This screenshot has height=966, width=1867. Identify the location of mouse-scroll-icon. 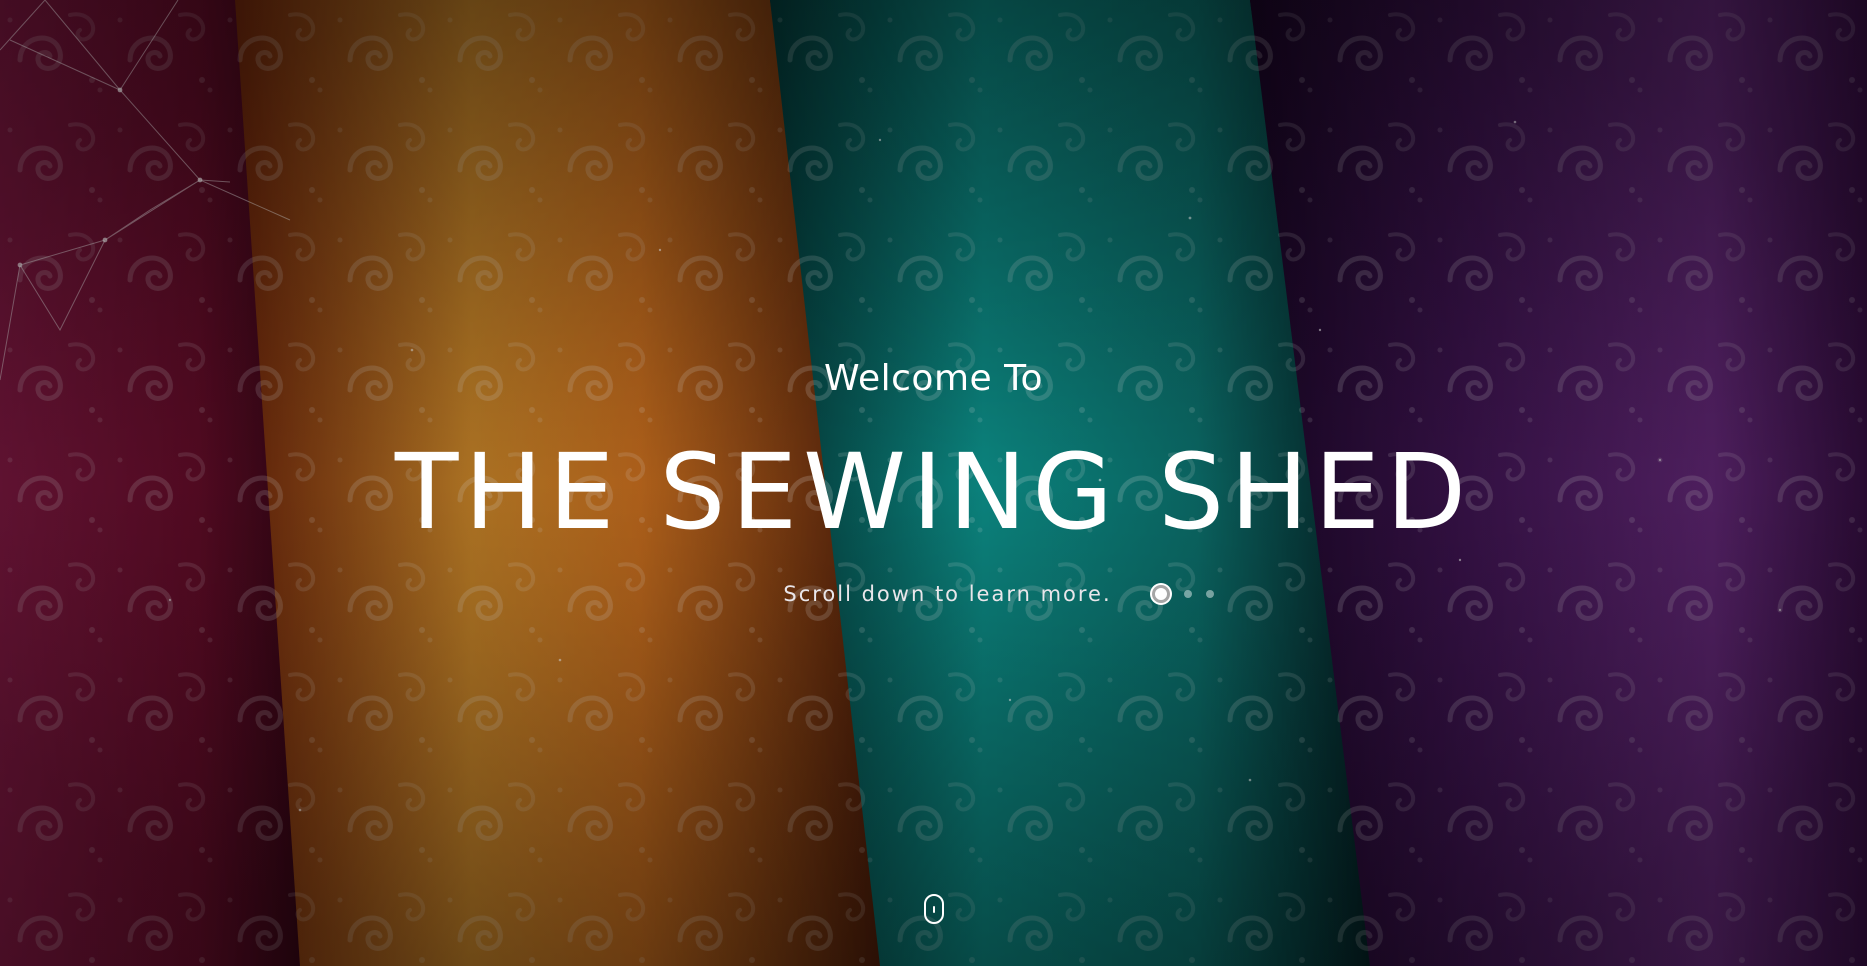
(934, 909).